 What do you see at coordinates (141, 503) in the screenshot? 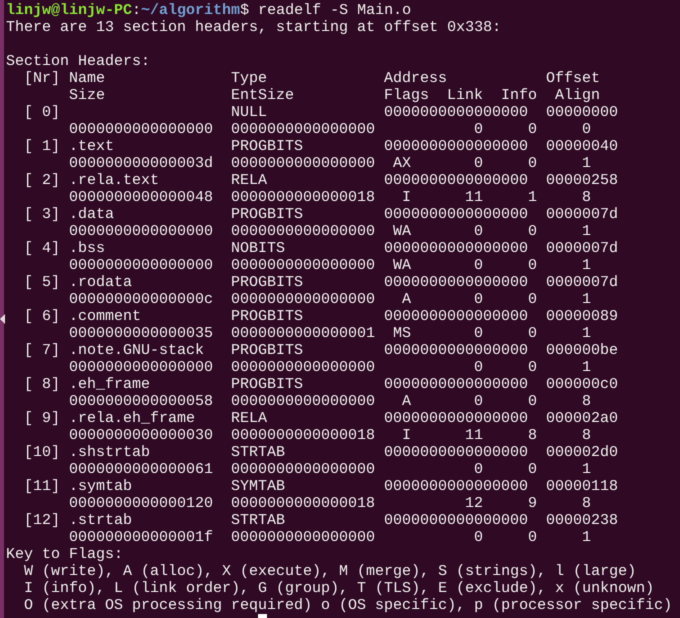
I see `table-cell-text: 0000000000000120` at bounding box center [141, 503].